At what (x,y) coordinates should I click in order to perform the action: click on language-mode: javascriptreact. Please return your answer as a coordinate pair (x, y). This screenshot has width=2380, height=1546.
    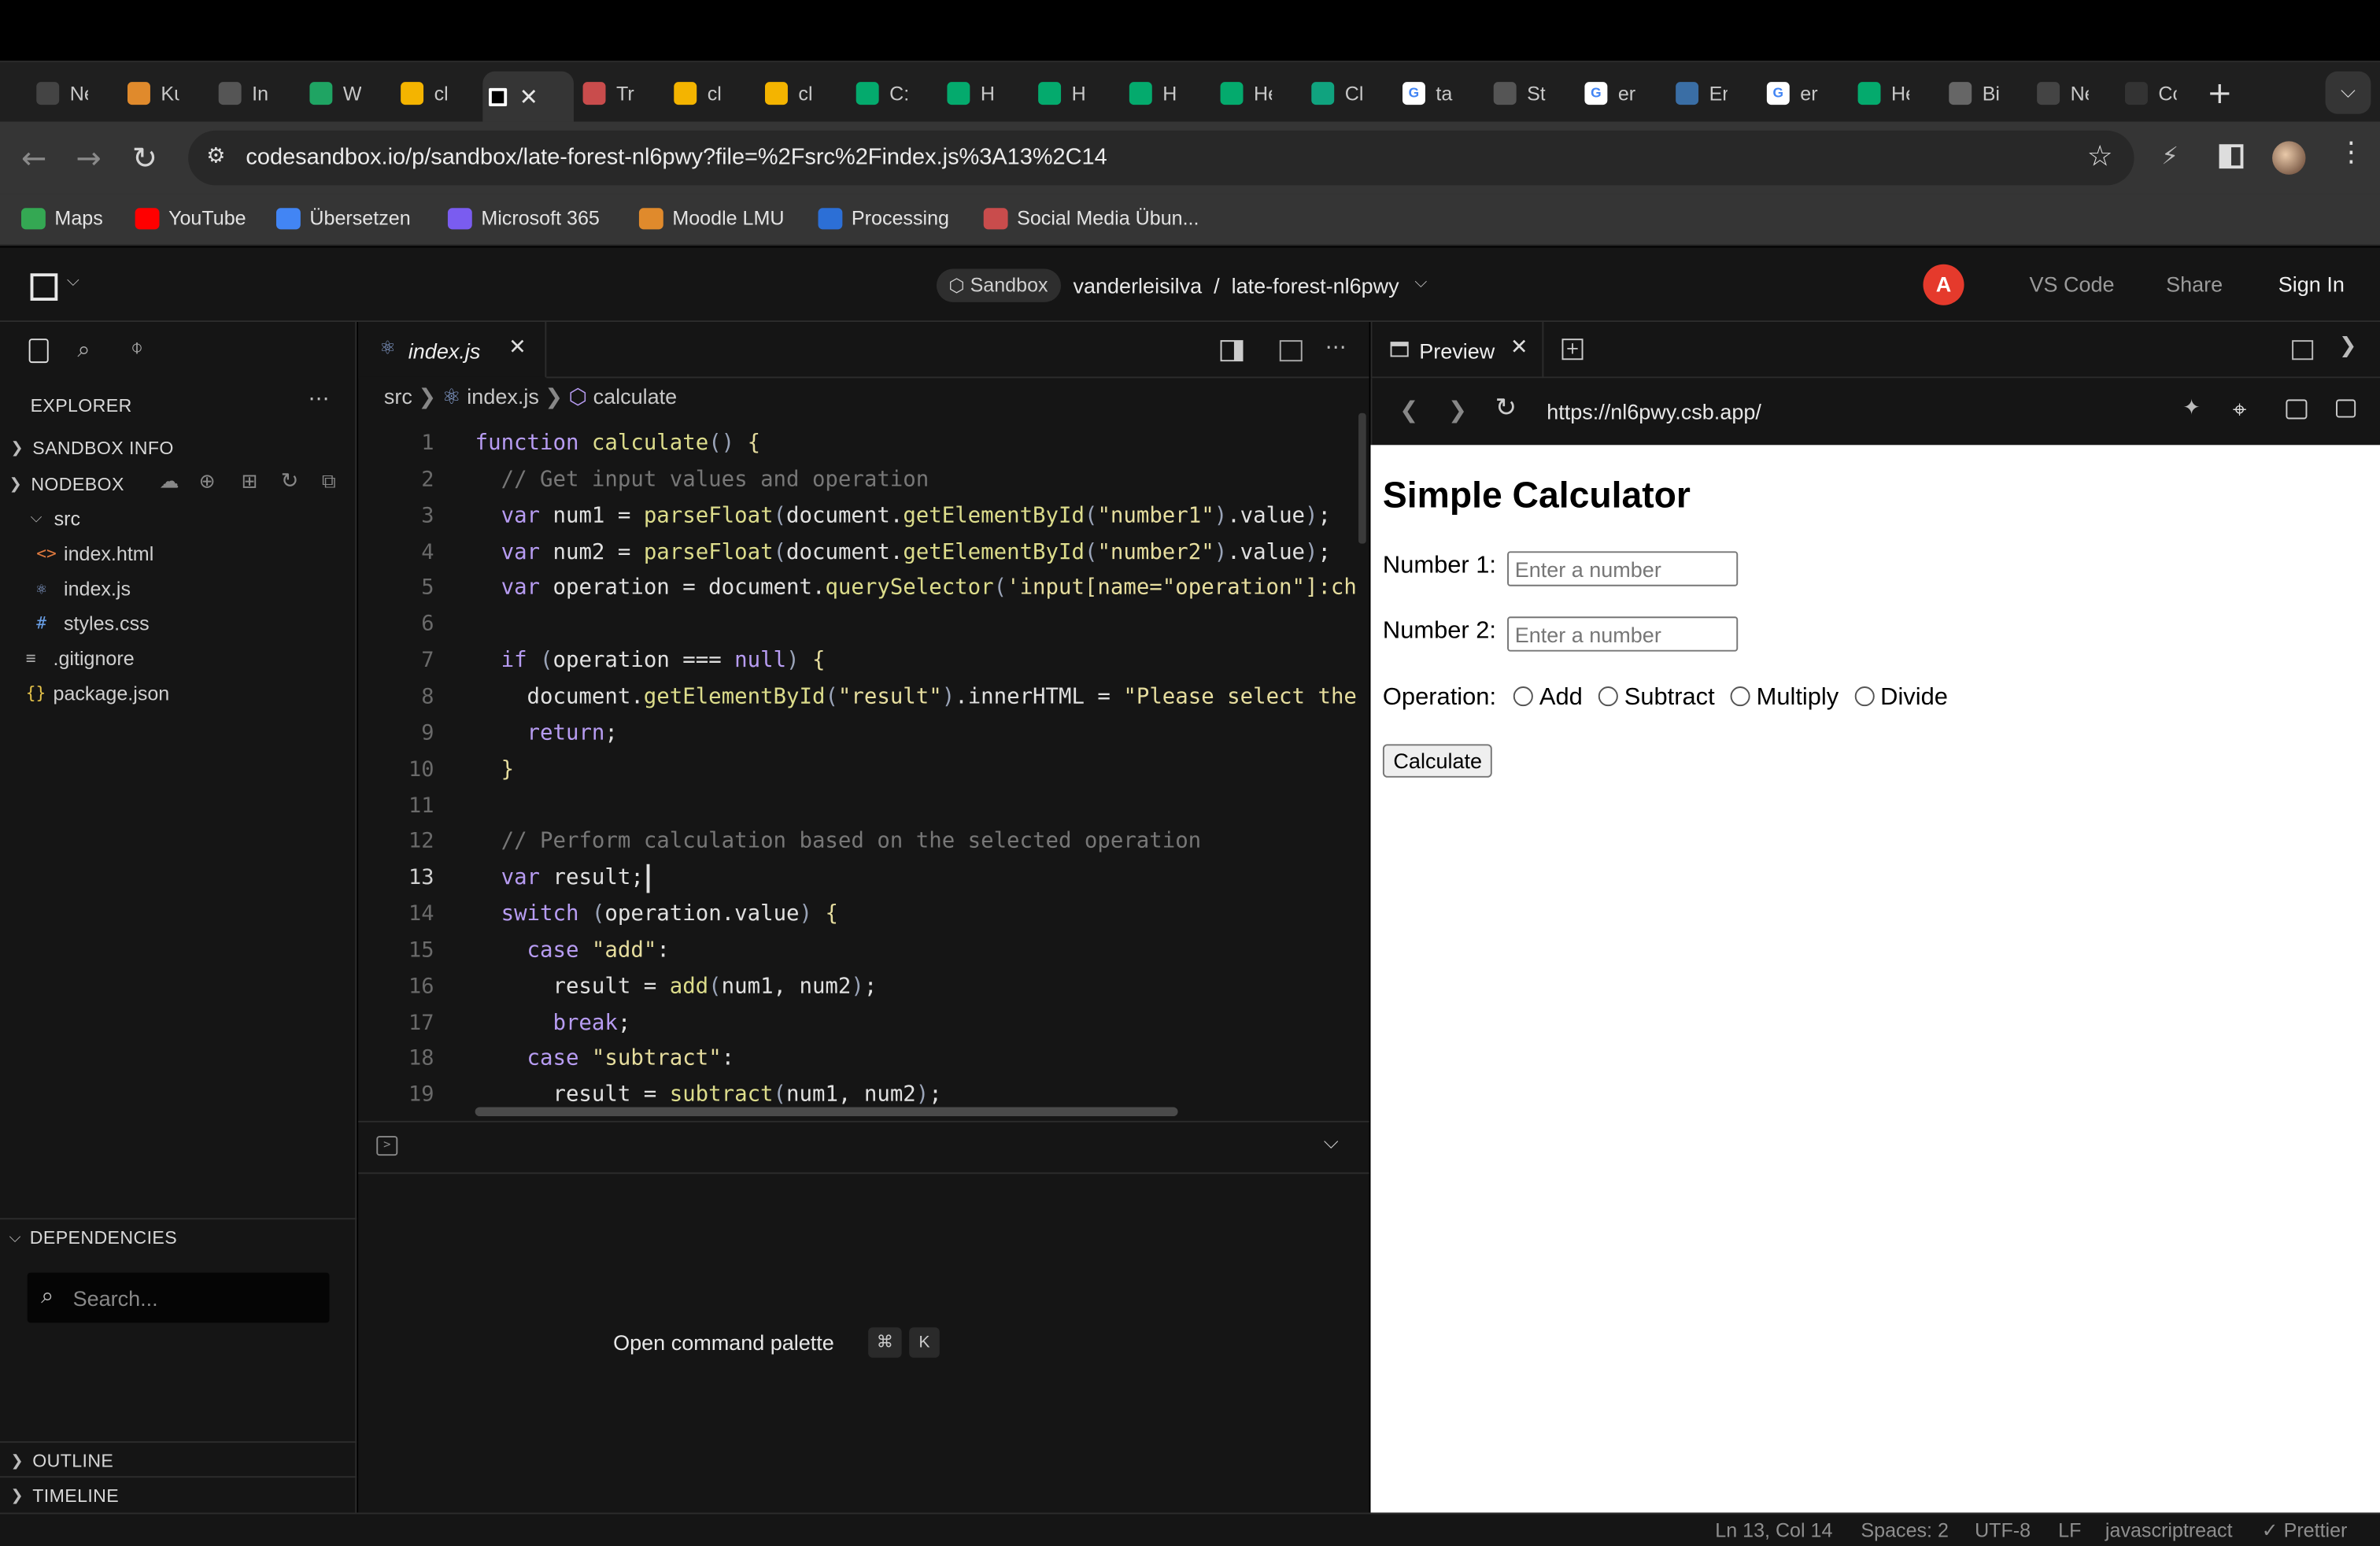
    Looking at the image, I should click on (2169, 1530).